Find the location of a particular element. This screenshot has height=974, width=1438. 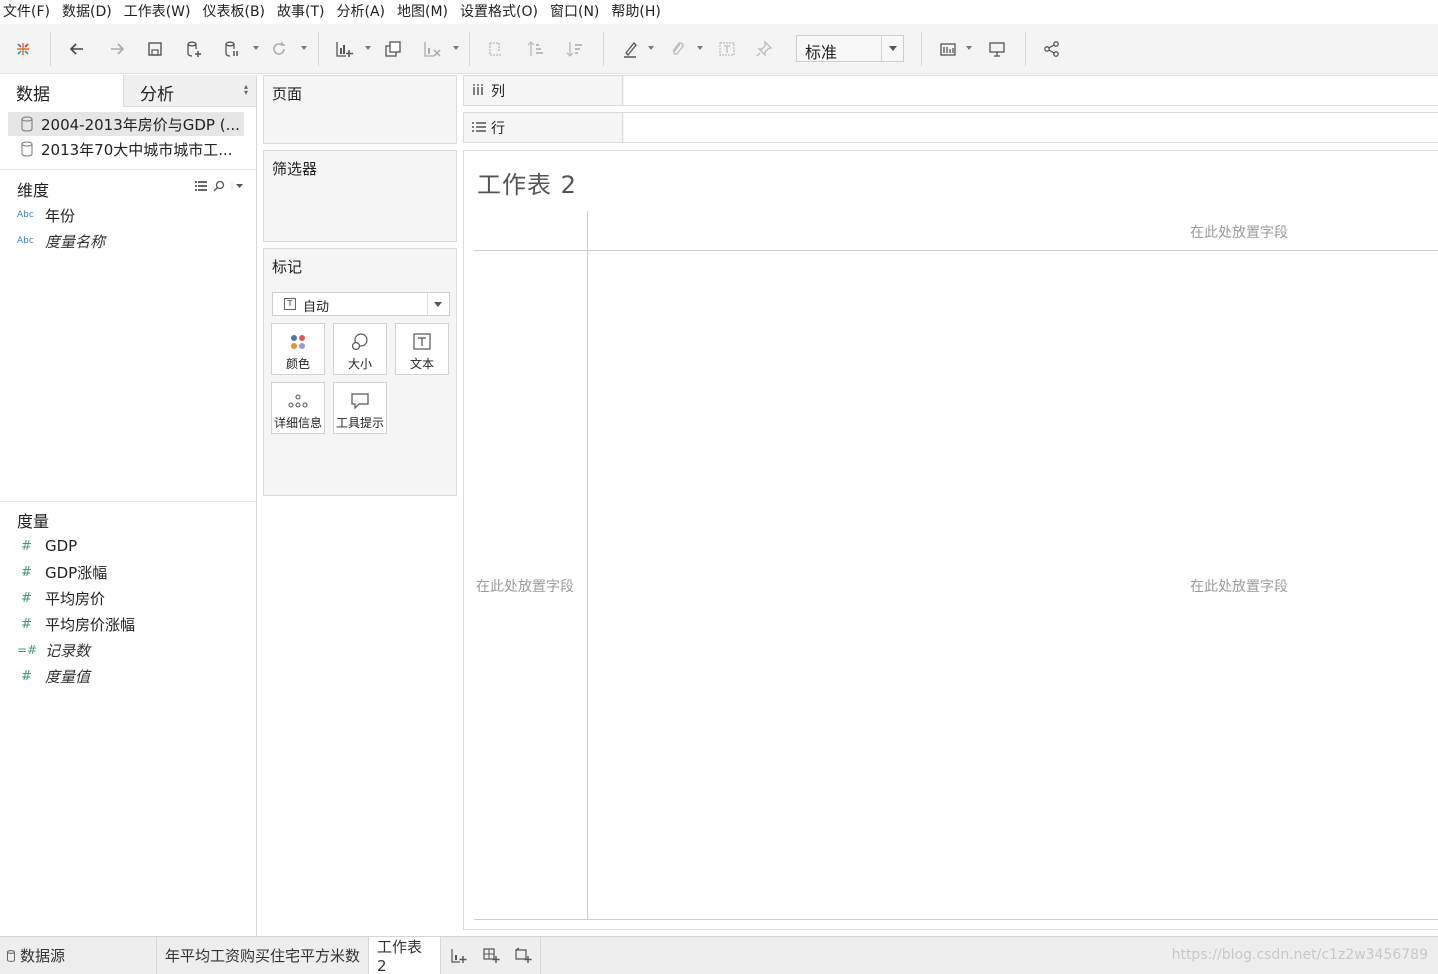

row-drop-hint: 在此处放置字段 is located at coordinates (525, 586).